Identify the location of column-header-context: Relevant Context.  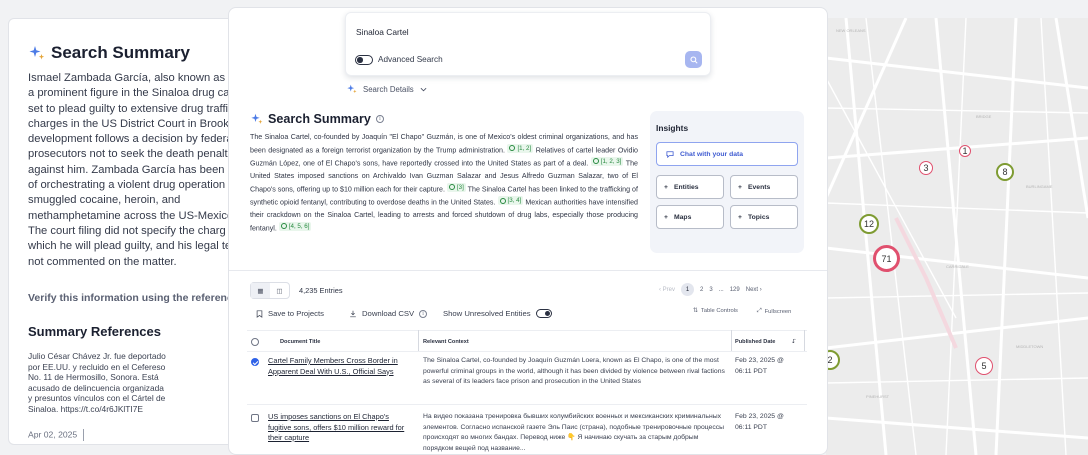
(446, 342).